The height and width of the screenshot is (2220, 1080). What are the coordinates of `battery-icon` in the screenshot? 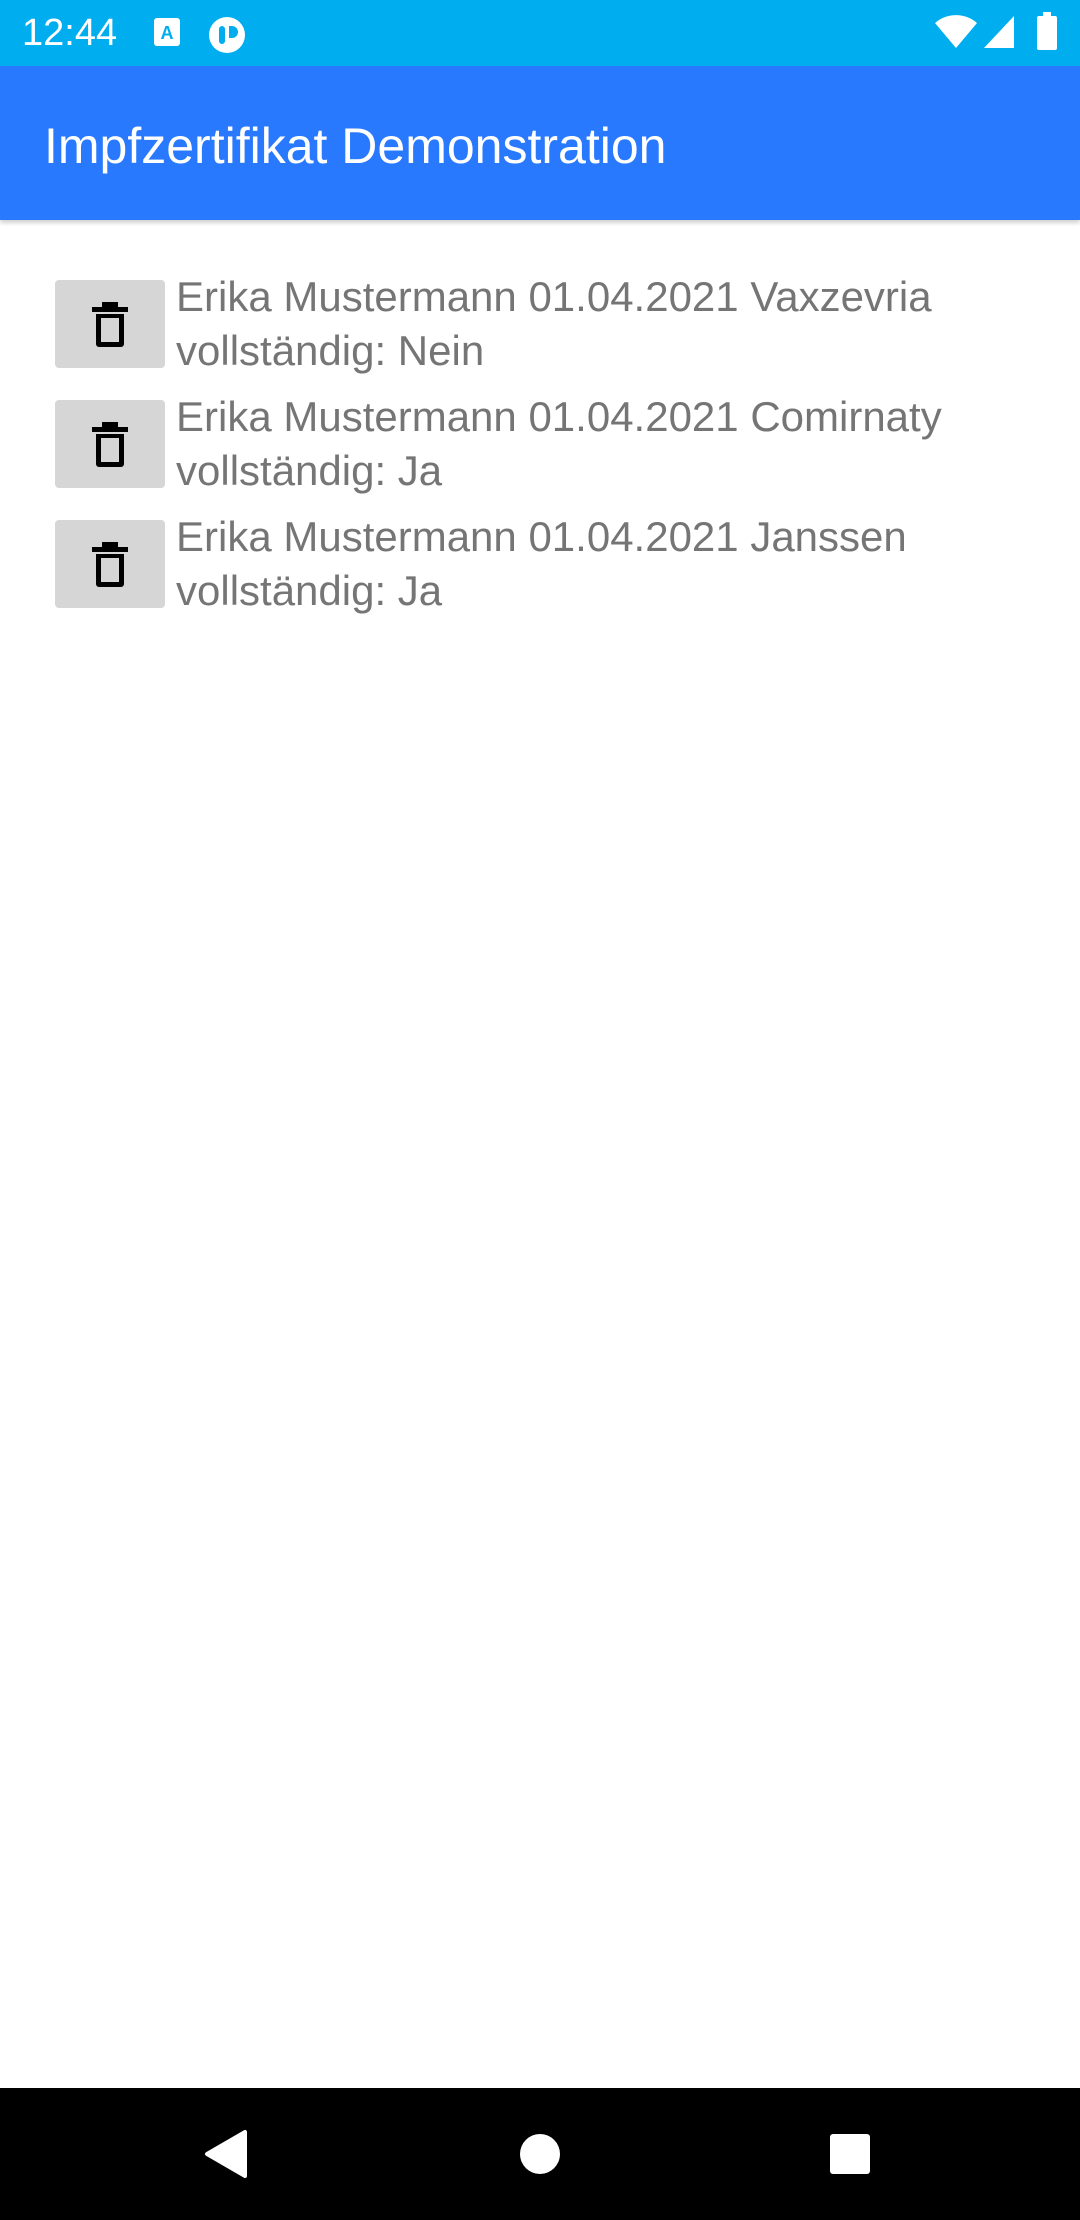 It's located at (1047, 31).